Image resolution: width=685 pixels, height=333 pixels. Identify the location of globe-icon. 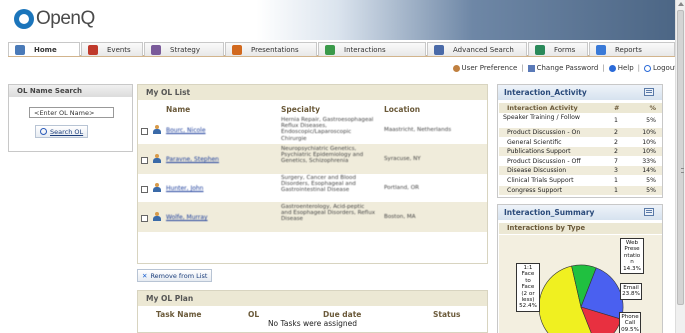
(601, 49).